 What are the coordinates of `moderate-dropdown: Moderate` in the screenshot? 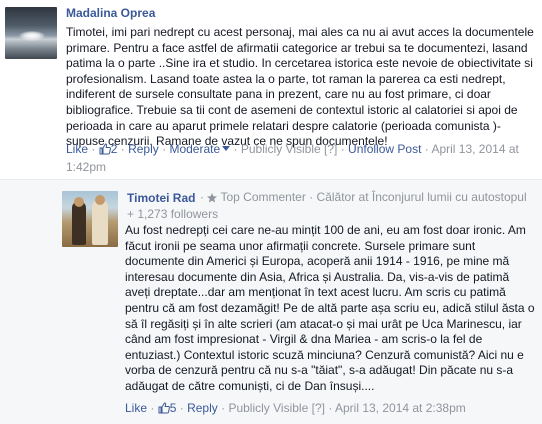 It's located at (200, 149).